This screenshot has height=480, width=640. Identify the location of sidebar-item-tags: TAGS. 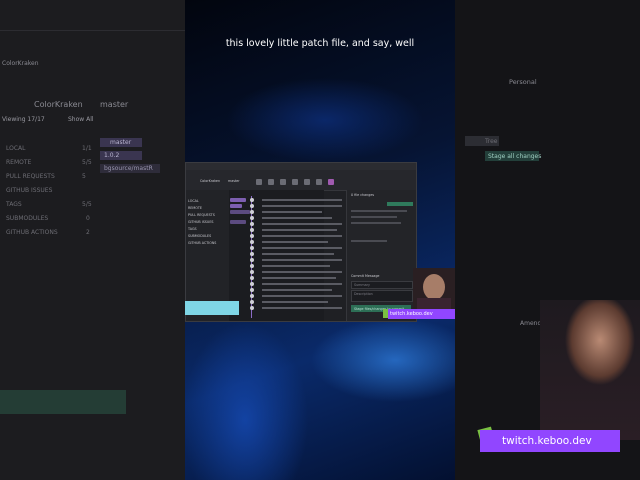
(192, 229).